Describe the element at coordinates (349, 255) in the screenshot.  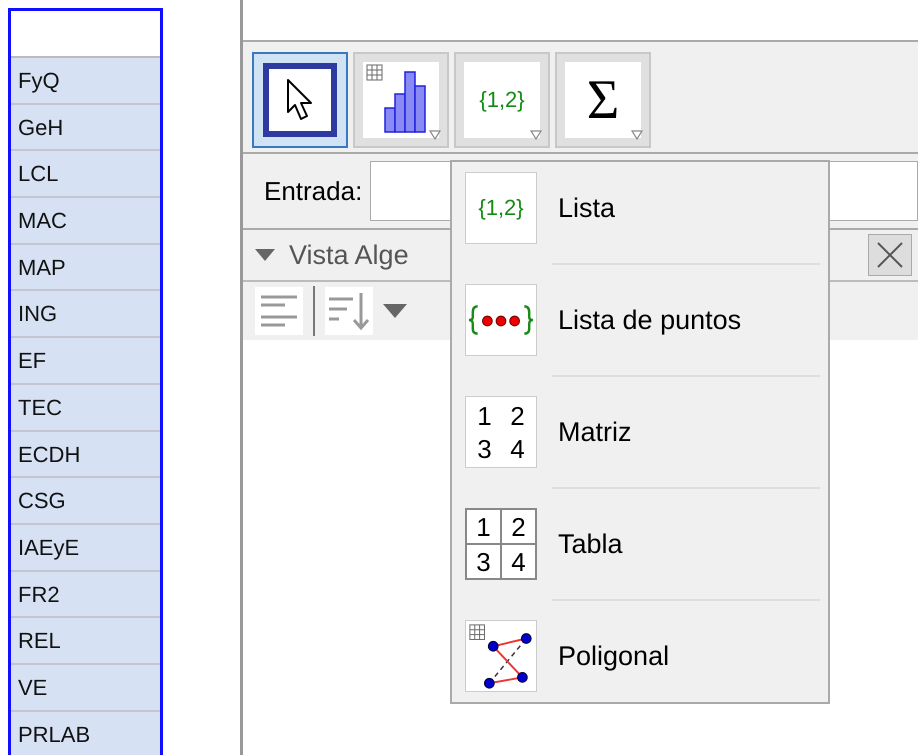
I see `view-title: Vista Alge` at that location.